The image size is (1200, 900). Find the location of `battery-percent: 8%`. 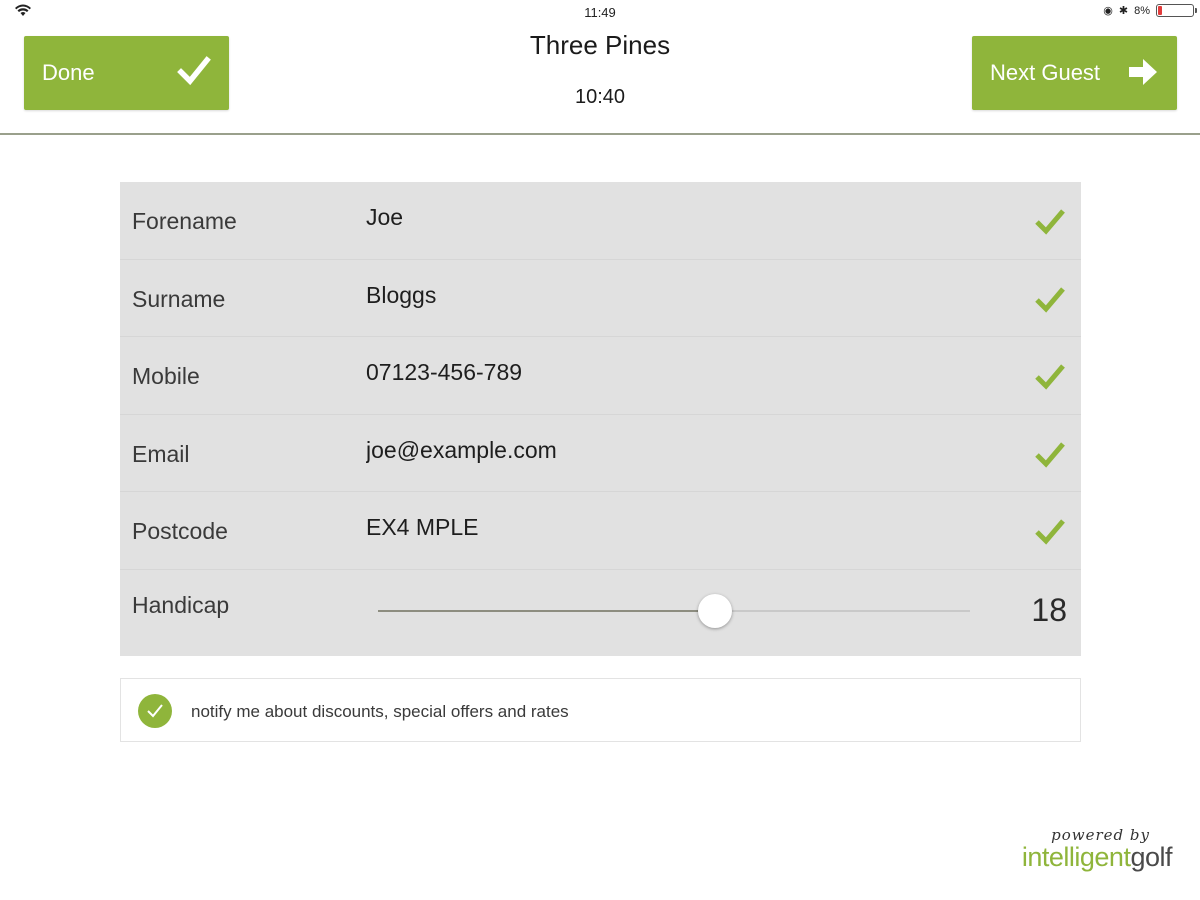

battery-percent: 8% is located at coordinates (1142, 10).